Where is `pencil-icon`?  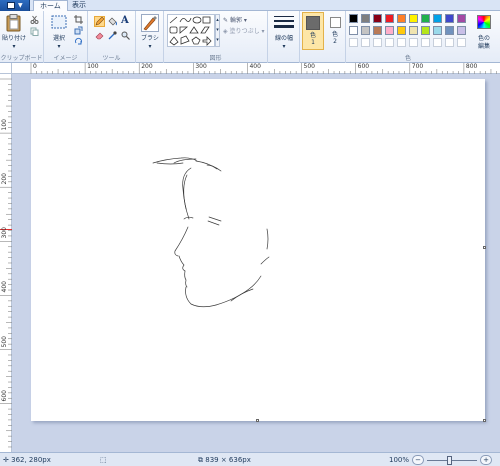 pencil-icon is located at coordinates (99, 21).